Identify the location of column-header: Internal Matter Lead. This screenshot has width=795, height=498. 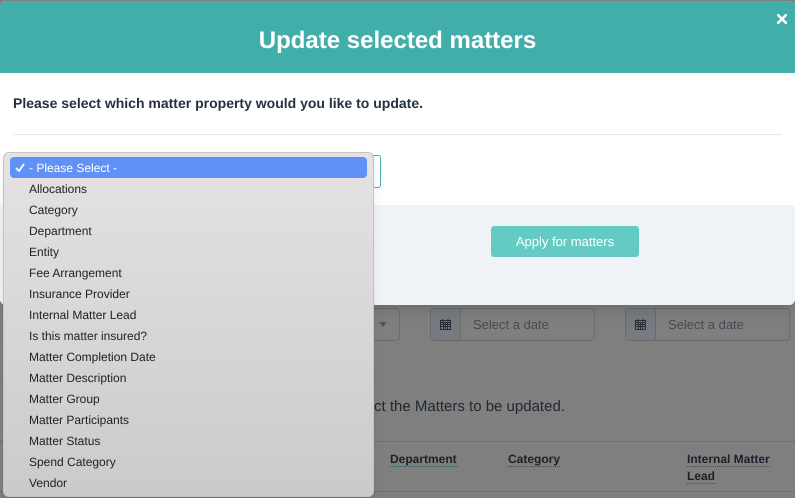
(737, 468).